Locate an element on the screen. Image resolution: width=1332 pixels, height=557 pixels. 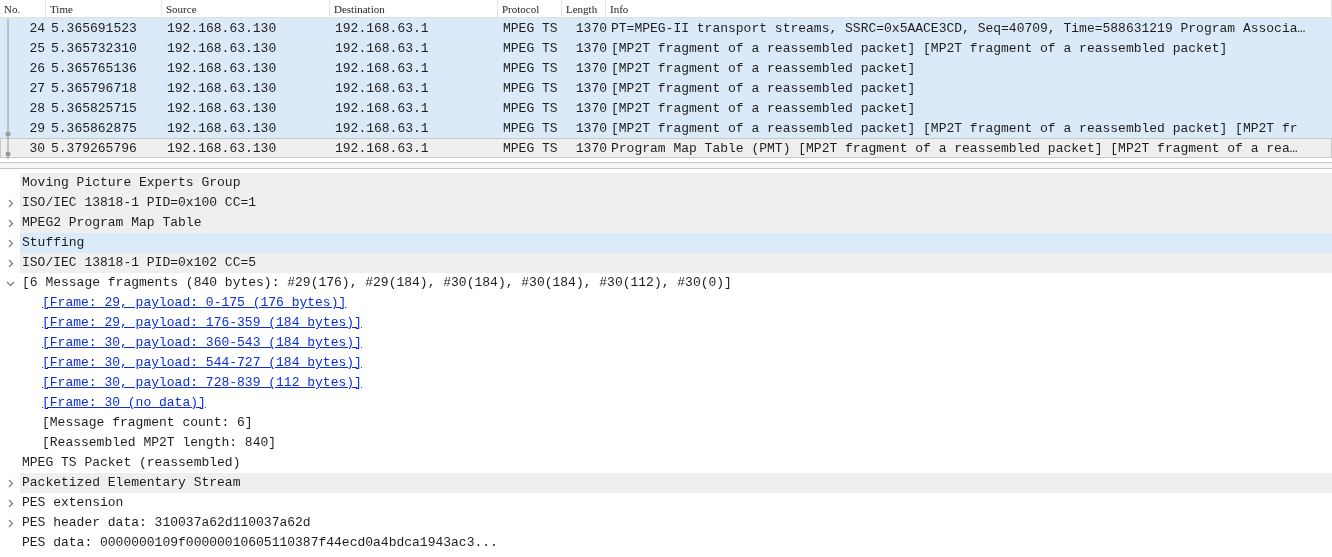
tree-item: Packetized Elementary Stream is located at coordinates (676, 483).